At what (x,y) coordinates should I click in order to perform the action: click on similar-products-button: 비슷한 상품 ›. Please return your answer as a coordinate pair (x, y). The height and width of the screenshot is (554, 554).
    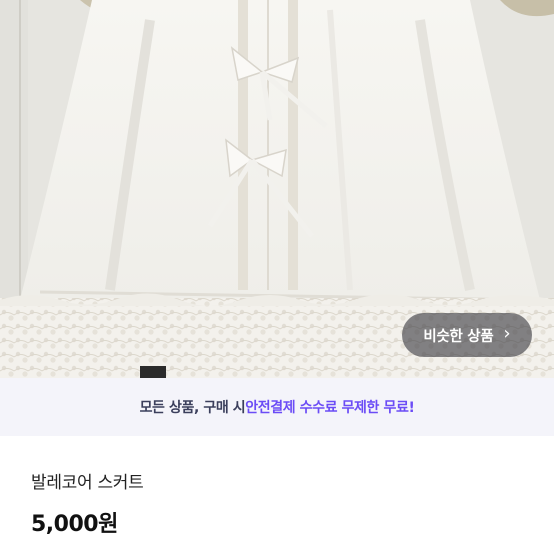
    Looking at the image, I should click on (467, 335).